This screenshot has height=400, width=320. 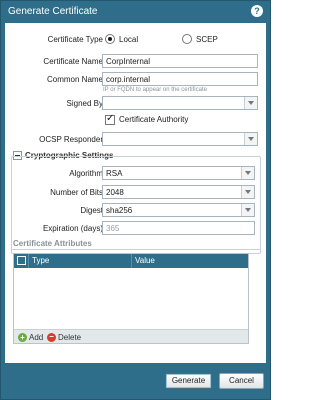 I want to click on add-icon: +, so click(x=22, y=337).